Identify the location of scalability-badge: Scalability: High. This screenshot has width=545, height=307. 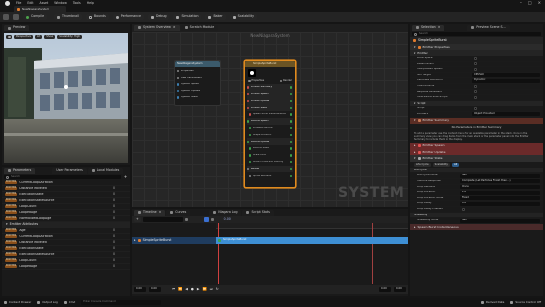
(70, 37).